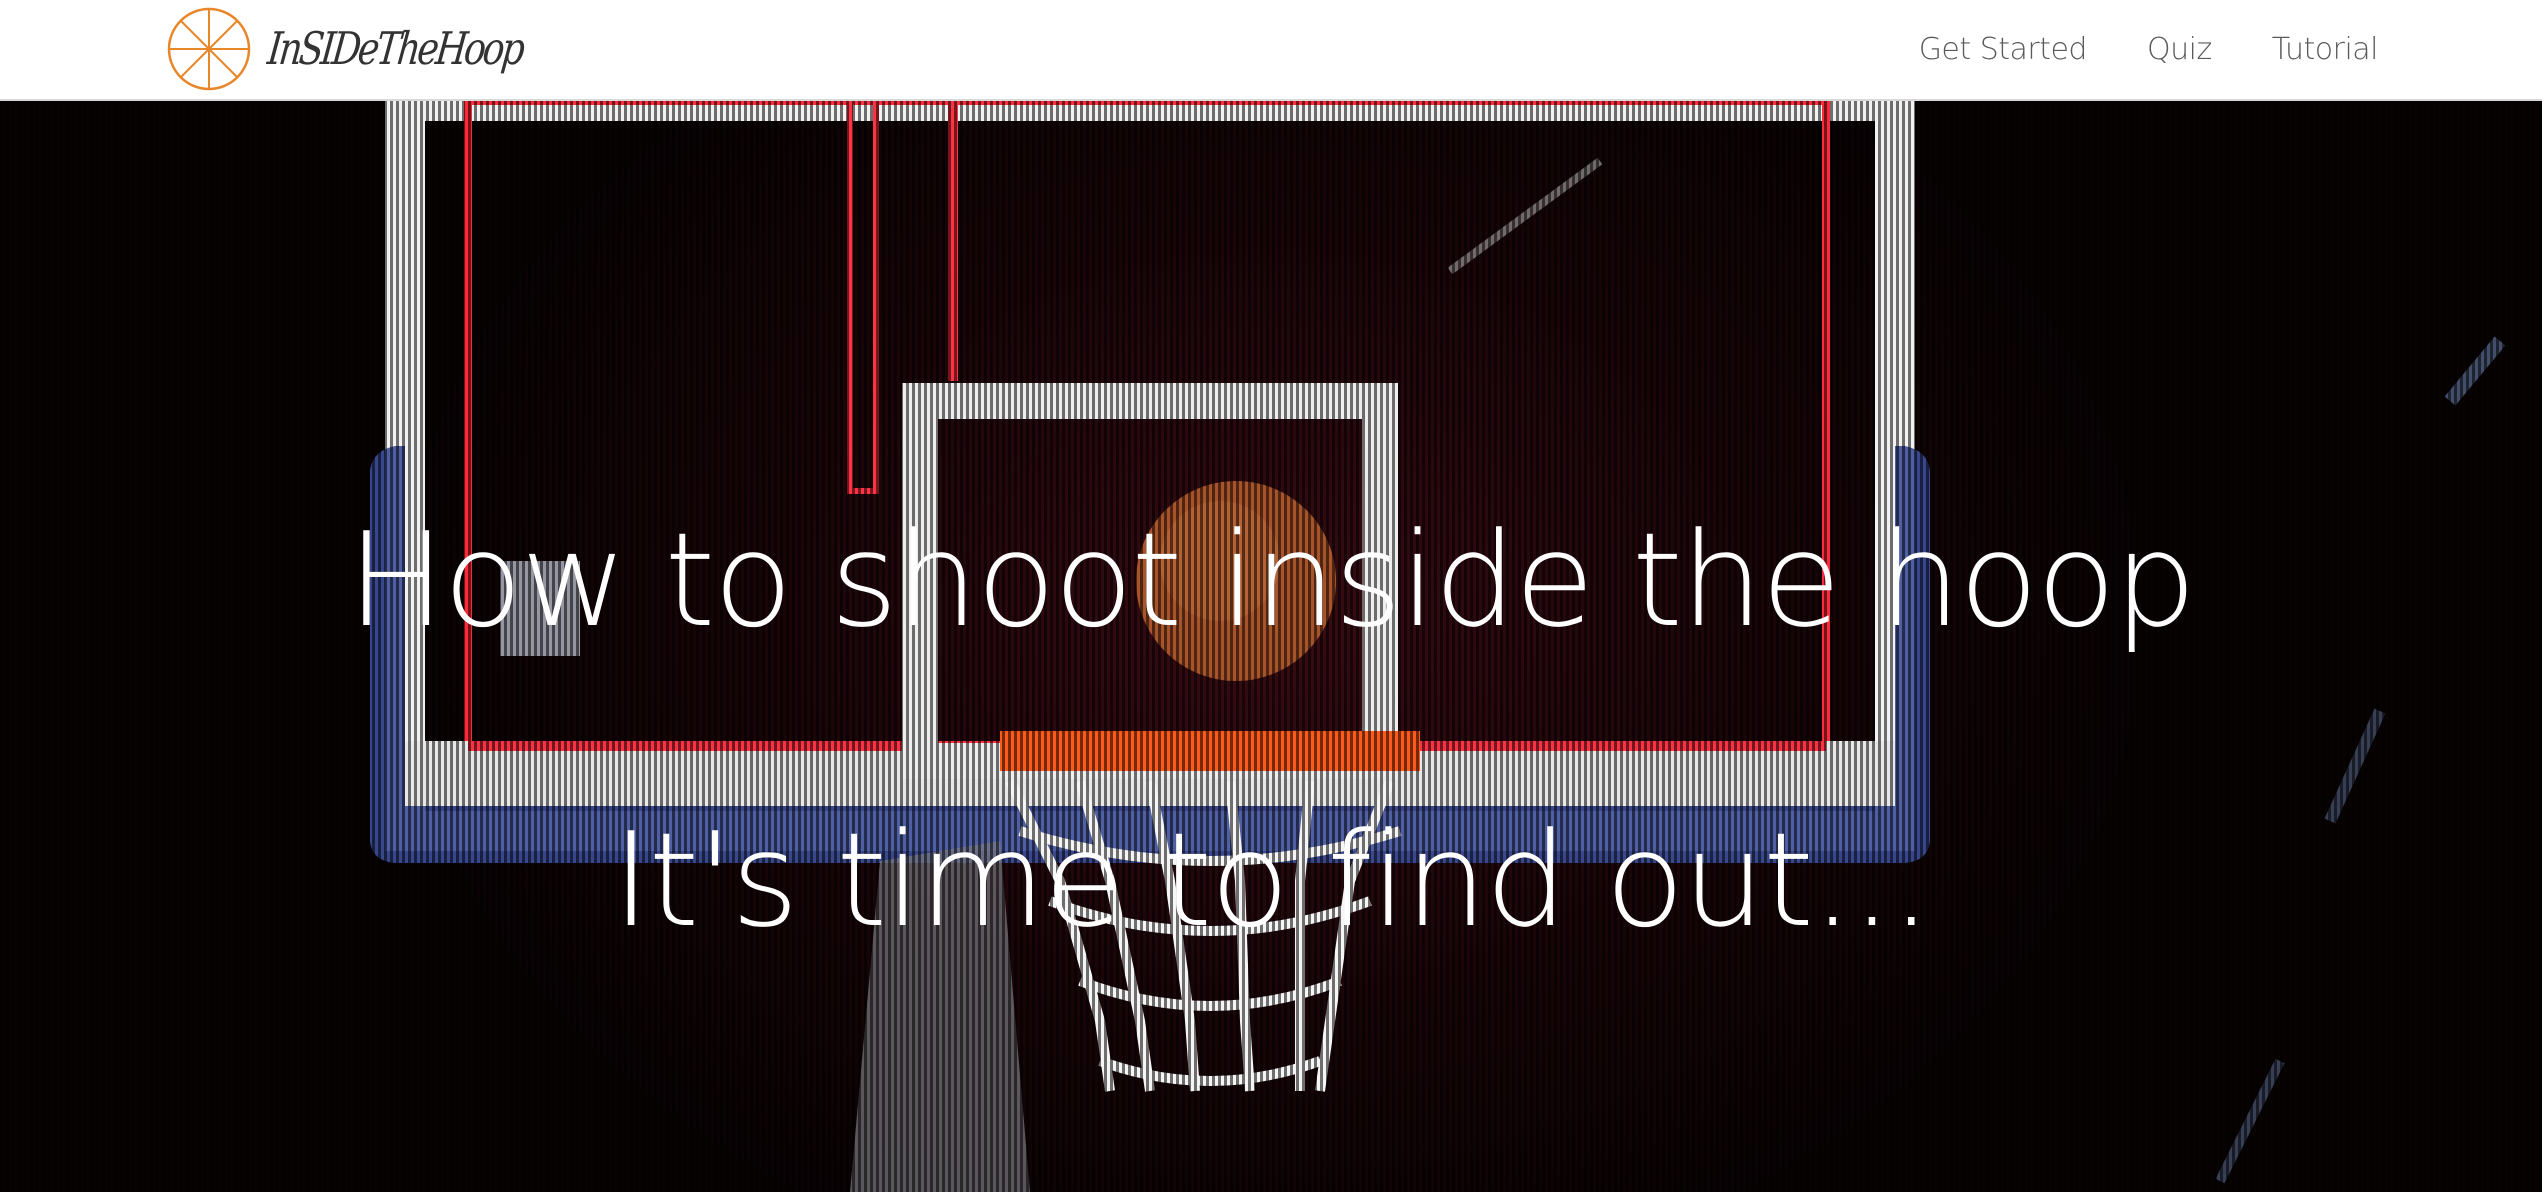 The width and height of the screenshot is (2542, 1192). Describe the element at coordinates (1271, 50) in the screenshot. I see `top-navbar: InSIDeTheHoop Get Started Quiz Tutorial` at that location.